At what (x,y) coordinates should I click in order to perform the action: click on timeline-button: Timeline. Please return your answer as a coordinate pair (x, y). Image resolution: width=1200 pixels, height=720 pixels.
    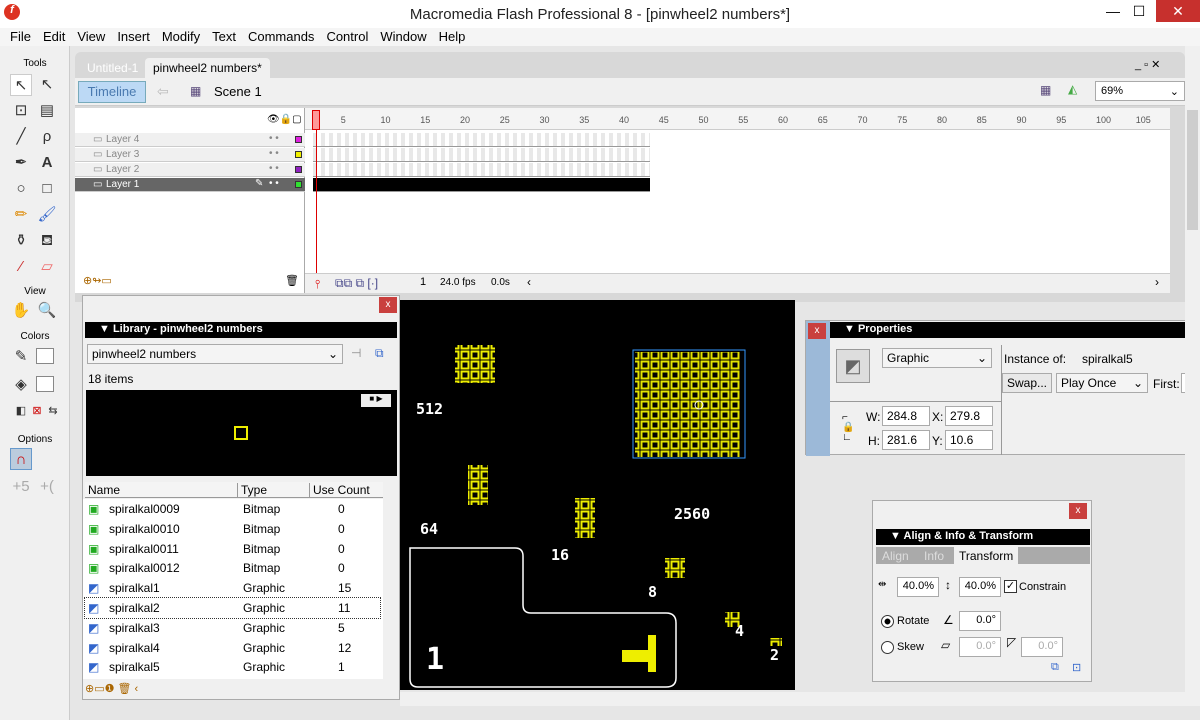
    Looking at the image, I should click on (112, 92).